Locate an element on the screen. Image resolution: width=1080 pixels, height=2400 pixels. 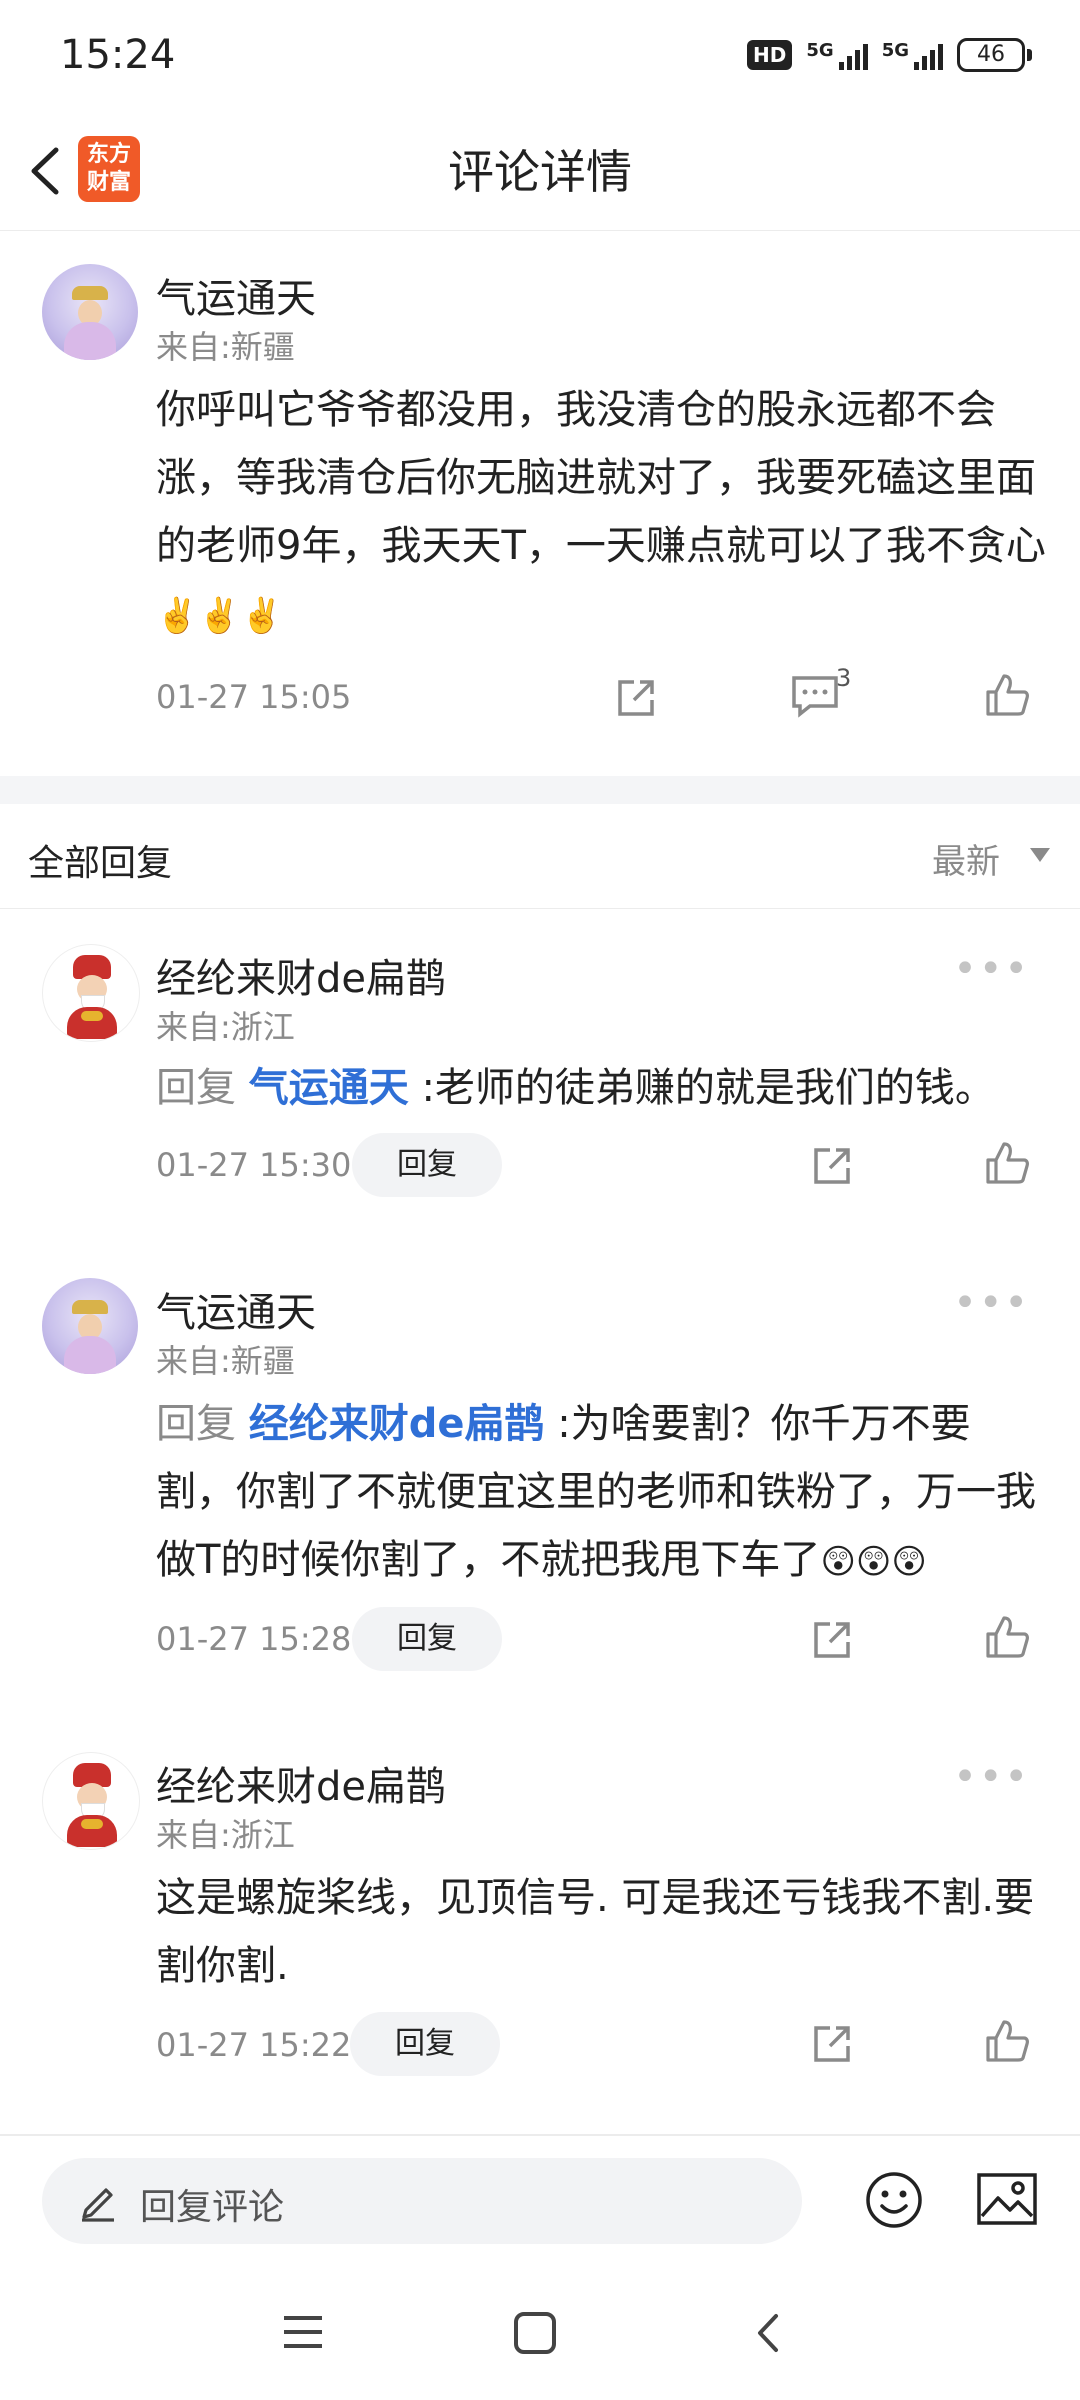
reply-text: 回复 气运通天 :老师的徒弟赚的就是我们的钱。 is located at coordinates (575, 1088).